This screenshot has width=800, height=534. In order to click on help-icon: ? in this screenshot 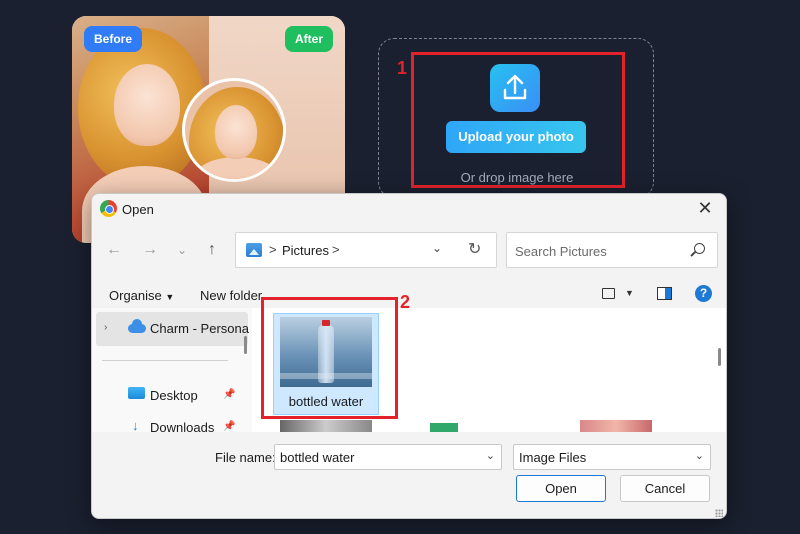, I will do `click(703, 293)`.